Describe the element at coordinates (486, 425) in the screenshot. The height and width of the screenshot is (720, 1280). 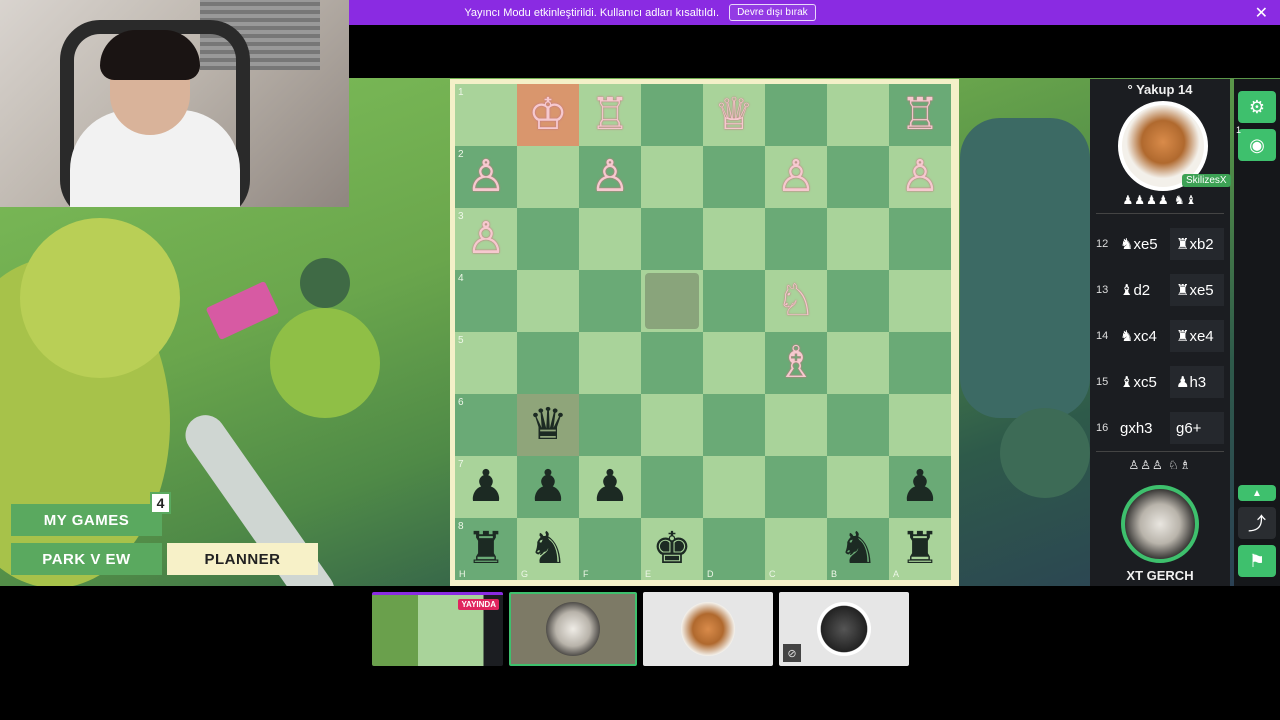
I see `board-square: 6` at that location.